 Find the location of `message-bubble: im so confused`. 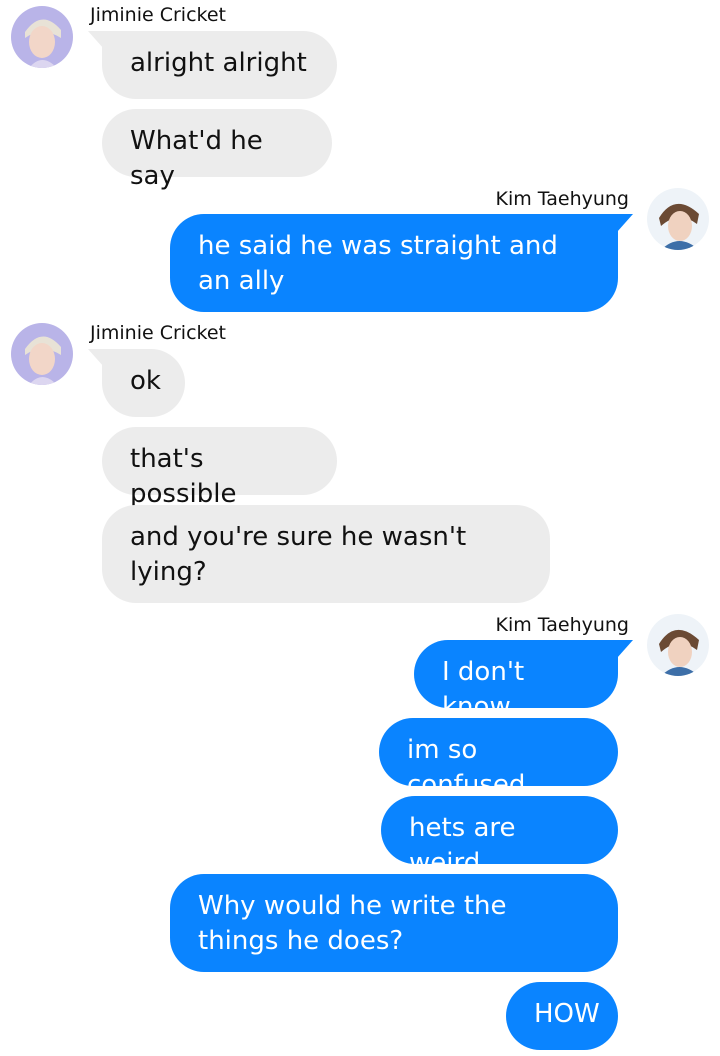

message-bubble: im so confused is located at coordinates (498, 759).